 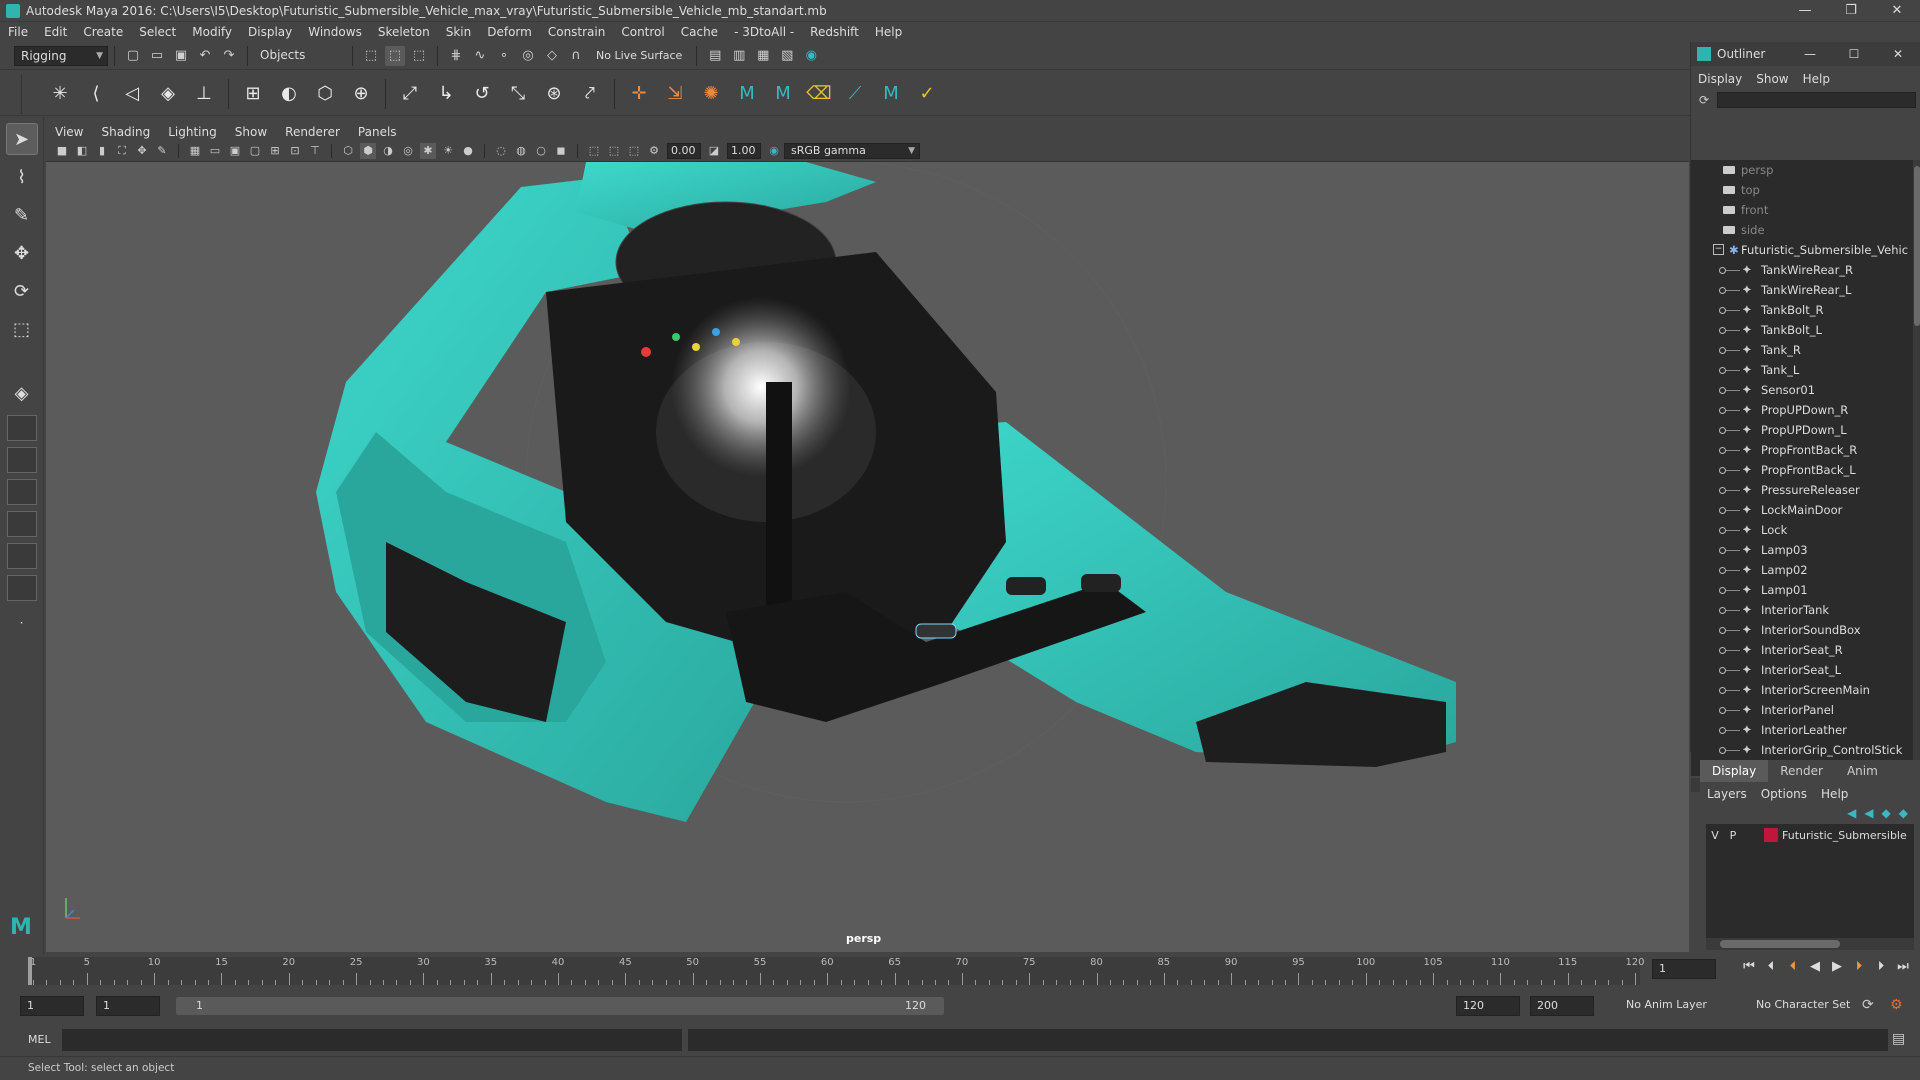 I want to click on move-layer-down-icon: ◀, so click(x=1868, y=813).